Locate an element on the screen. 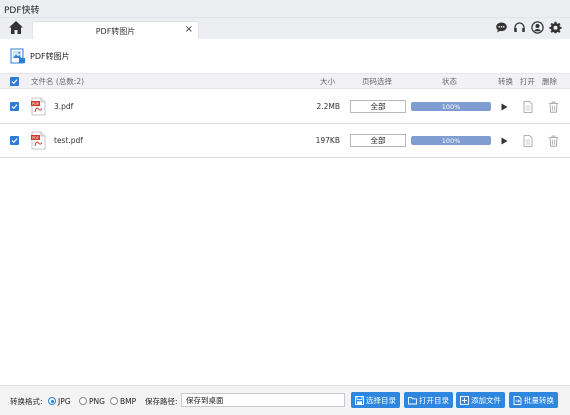 The image size is (570, 415). table-row: PDF test.pdf 197KB 全部 100% is located at coordinates (285, 141).